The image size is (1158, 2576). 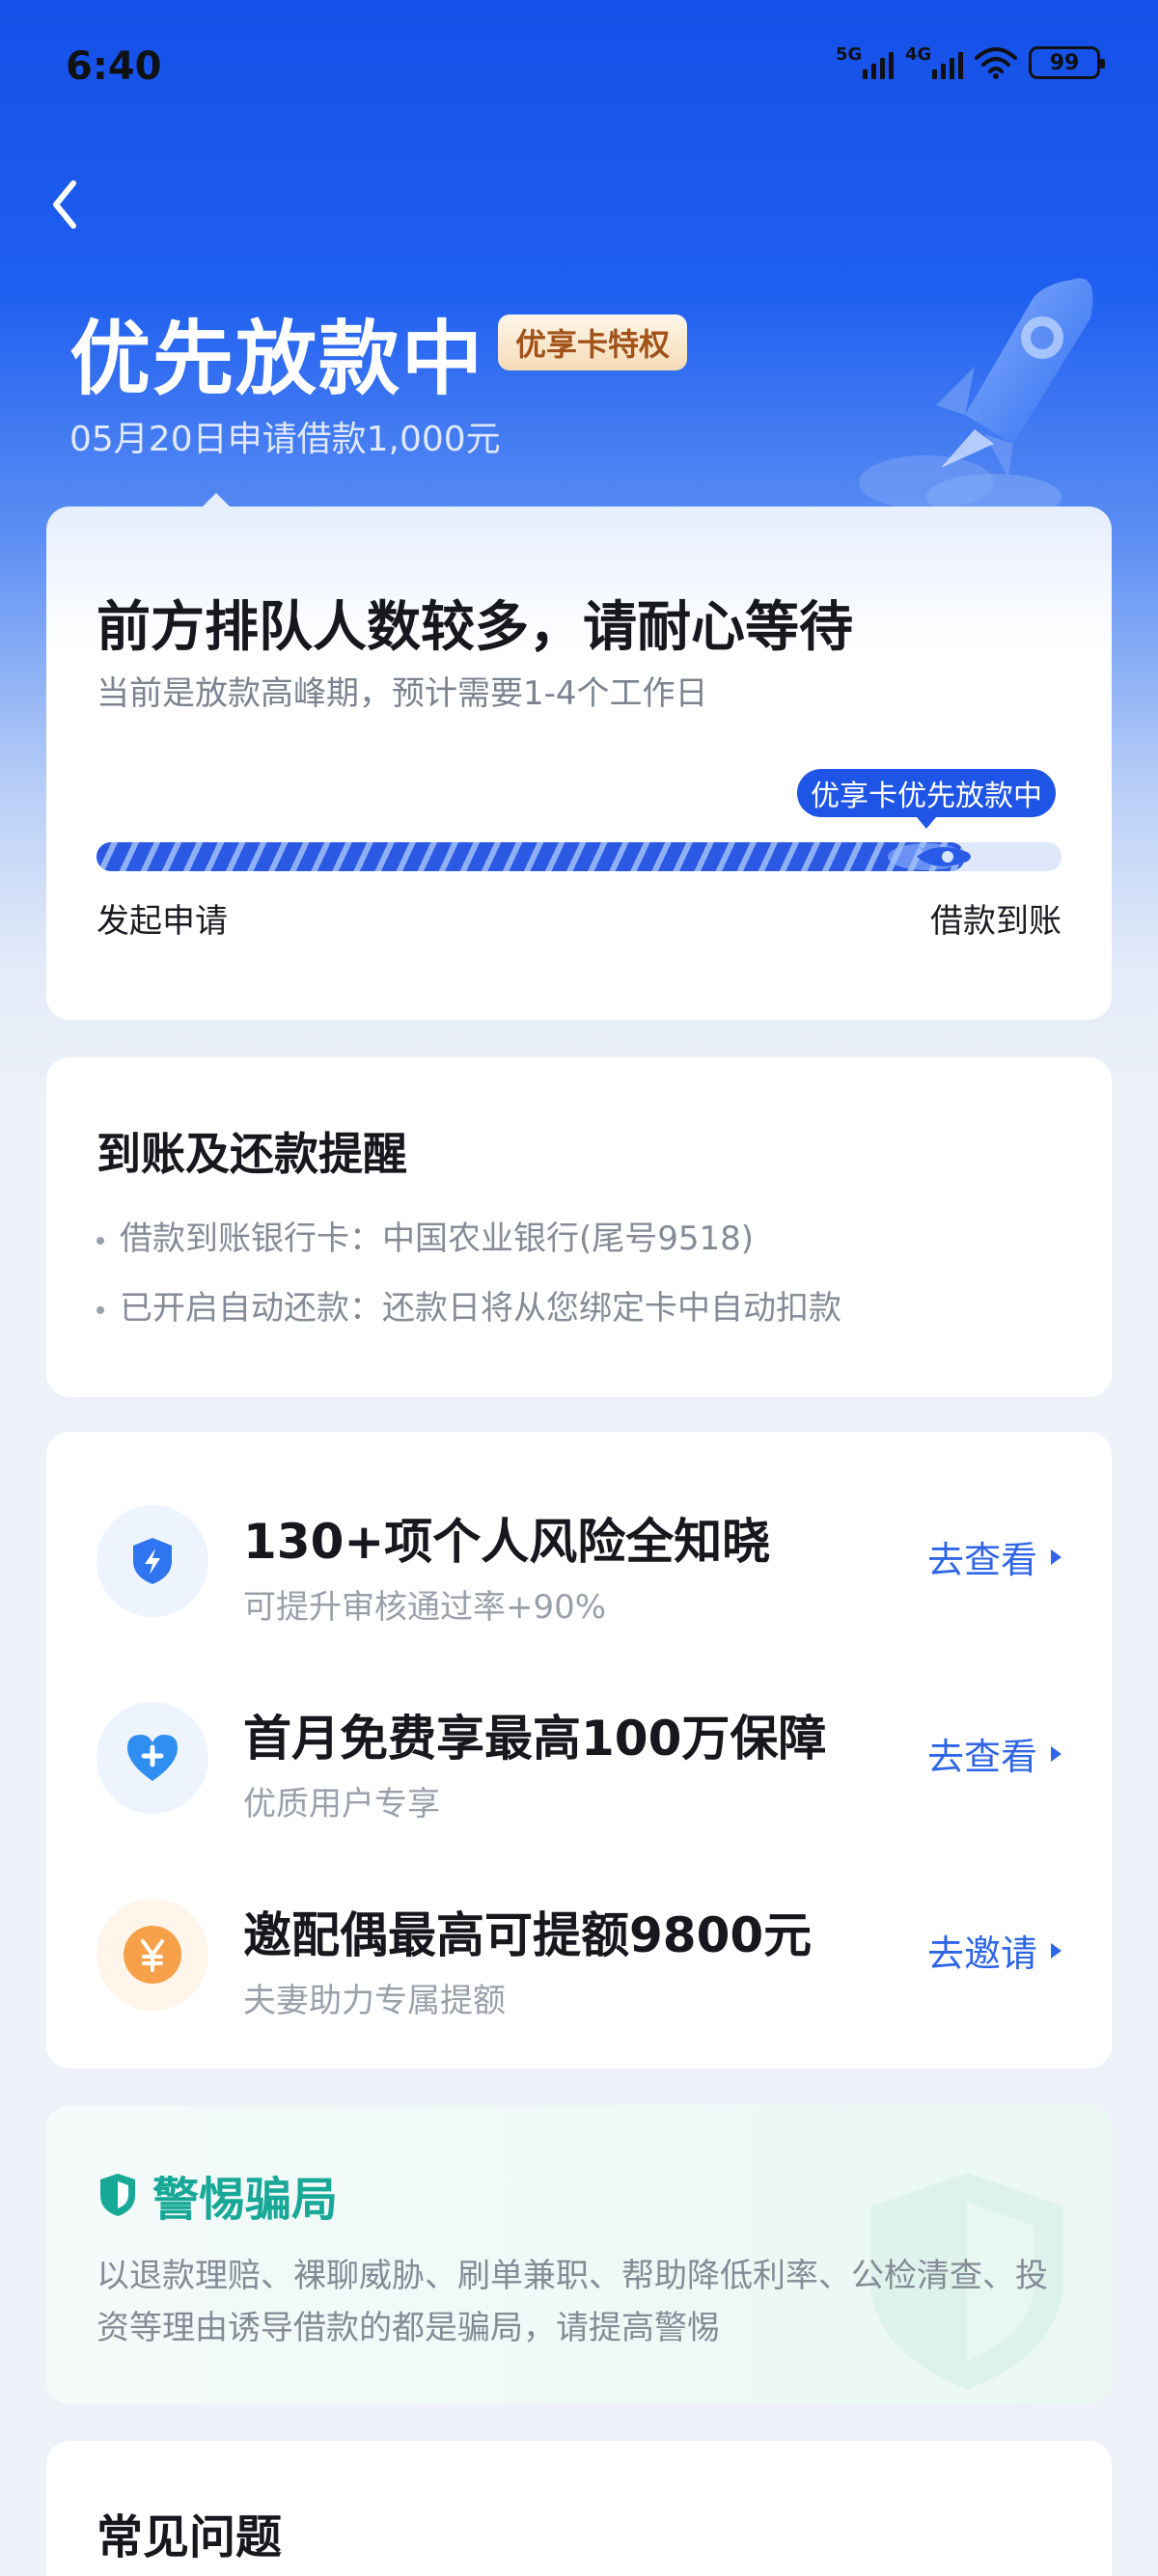 I want to click on back-arrow-icon, so click(x=63, y=204).